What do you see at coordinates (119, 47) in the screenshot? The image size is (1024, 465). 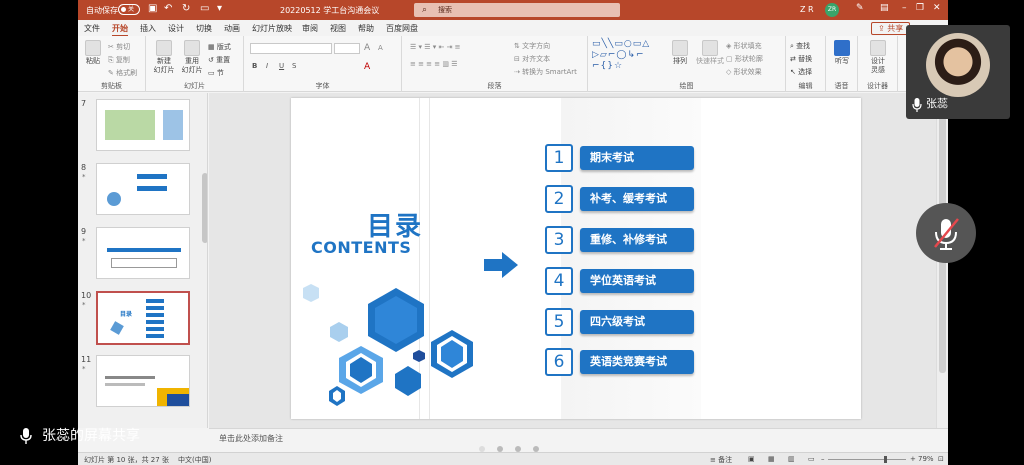 I see `cut-button: ✂ 剪切` at bounding box center [119, 47].